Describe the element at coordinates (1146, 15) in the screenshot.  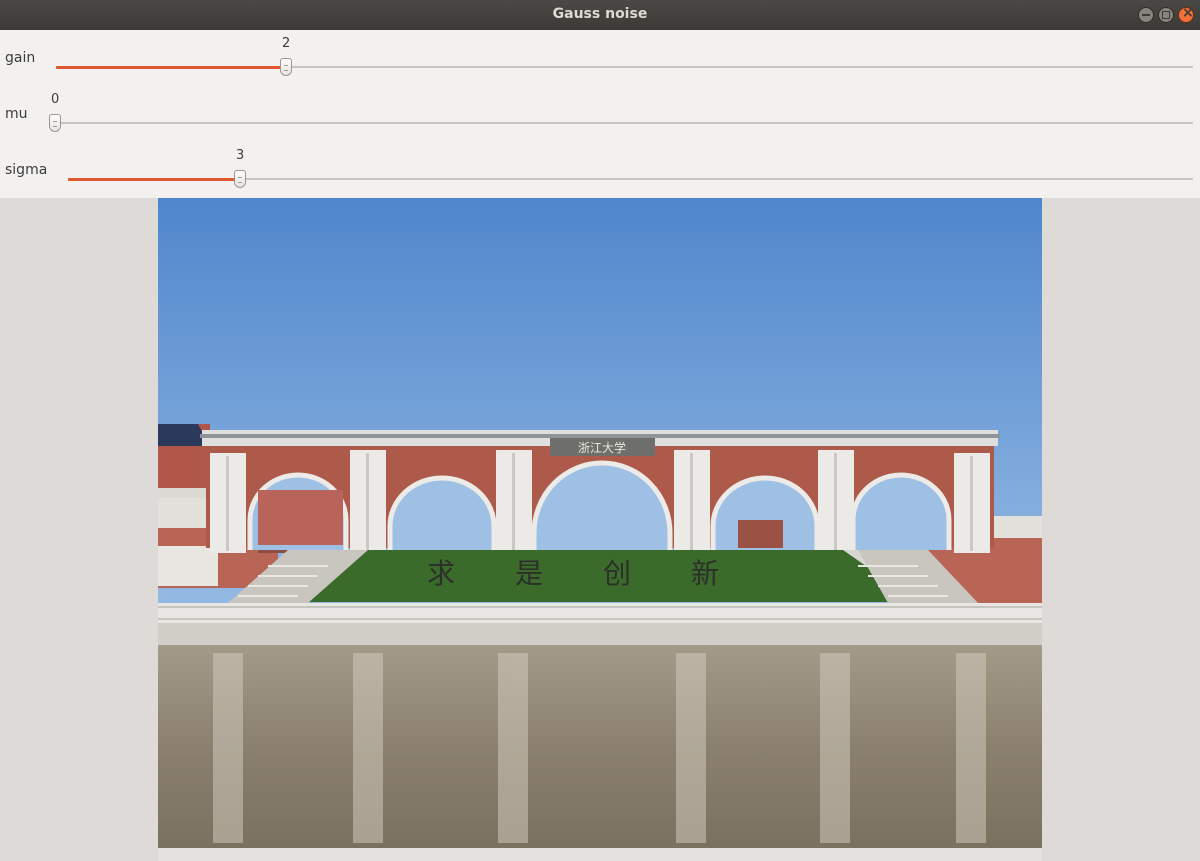
I see `minimize-icon` at that location.